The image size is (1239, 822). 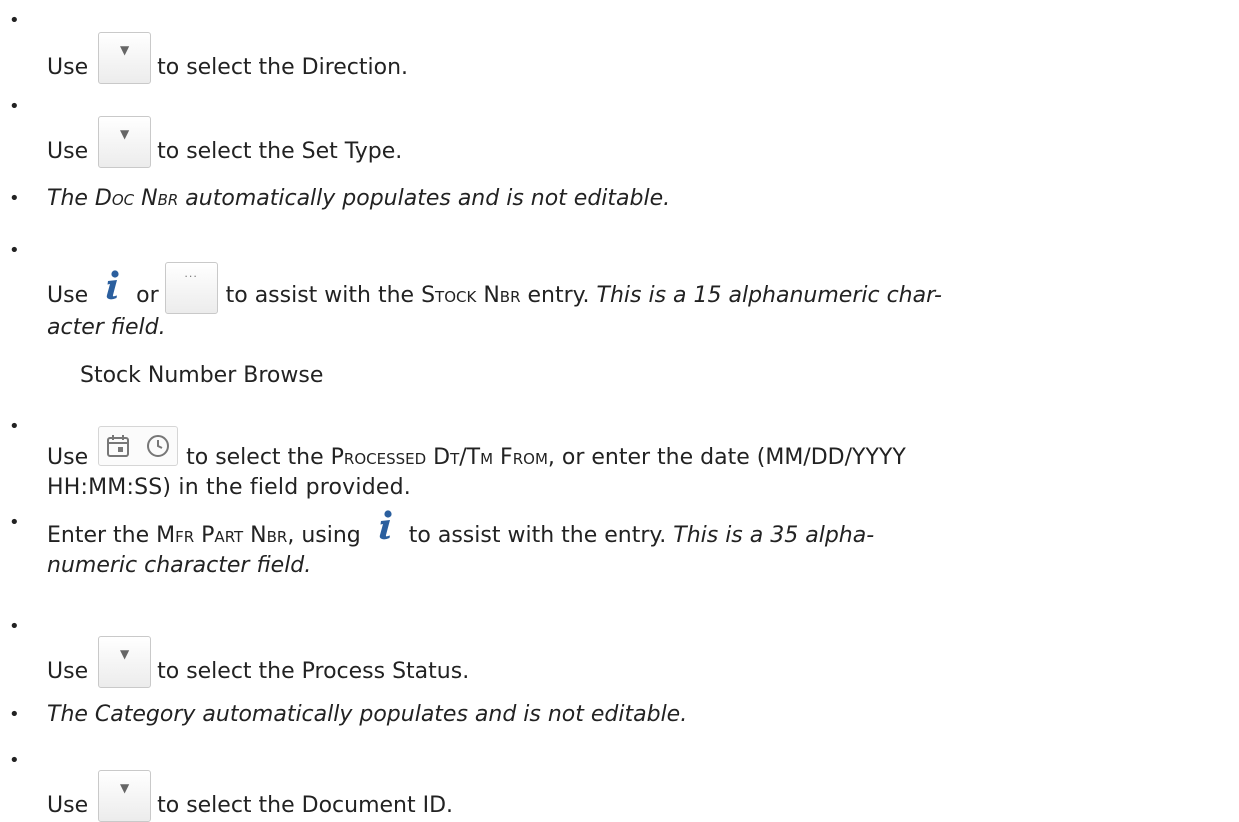 What do you see at coordinates (774, 535) in the screenshot?
I see `mfr-note-1: This is a 35 alpha-` at bounding box center [774, 535].